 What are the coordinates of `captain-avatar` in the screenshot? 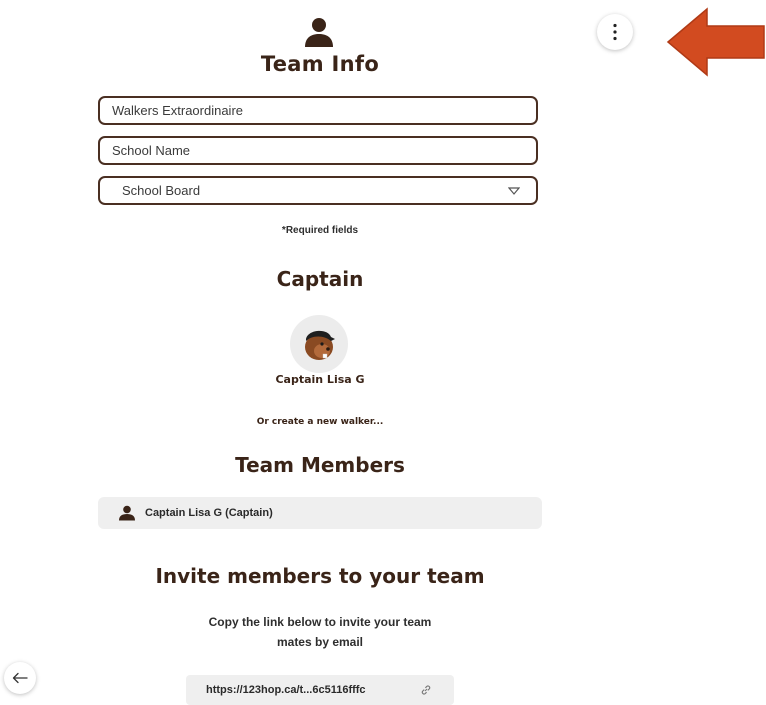 It's located at (319, 344).